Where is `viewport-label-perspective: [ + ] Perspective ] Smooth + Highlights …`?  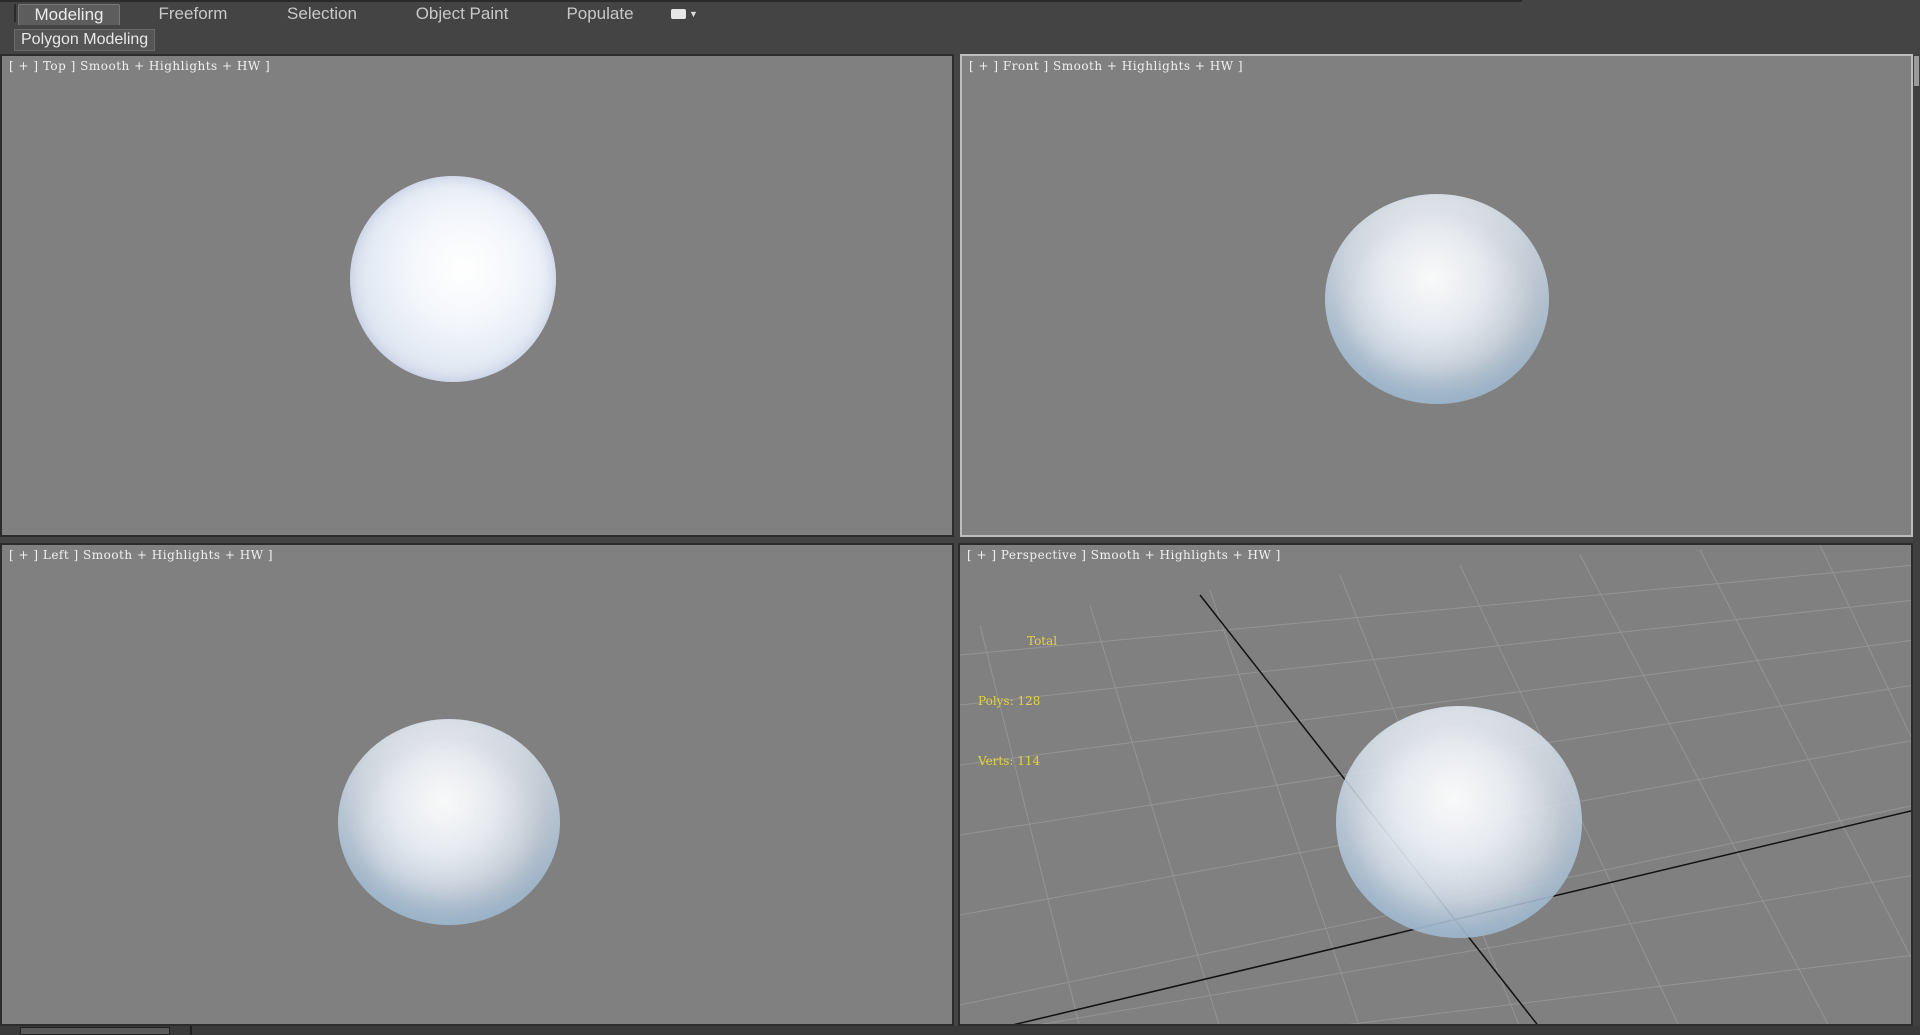
viewport-label-perspective: [ + ] Perspective ] Smooth + Highlights … is located at coordinates (1124, 555).